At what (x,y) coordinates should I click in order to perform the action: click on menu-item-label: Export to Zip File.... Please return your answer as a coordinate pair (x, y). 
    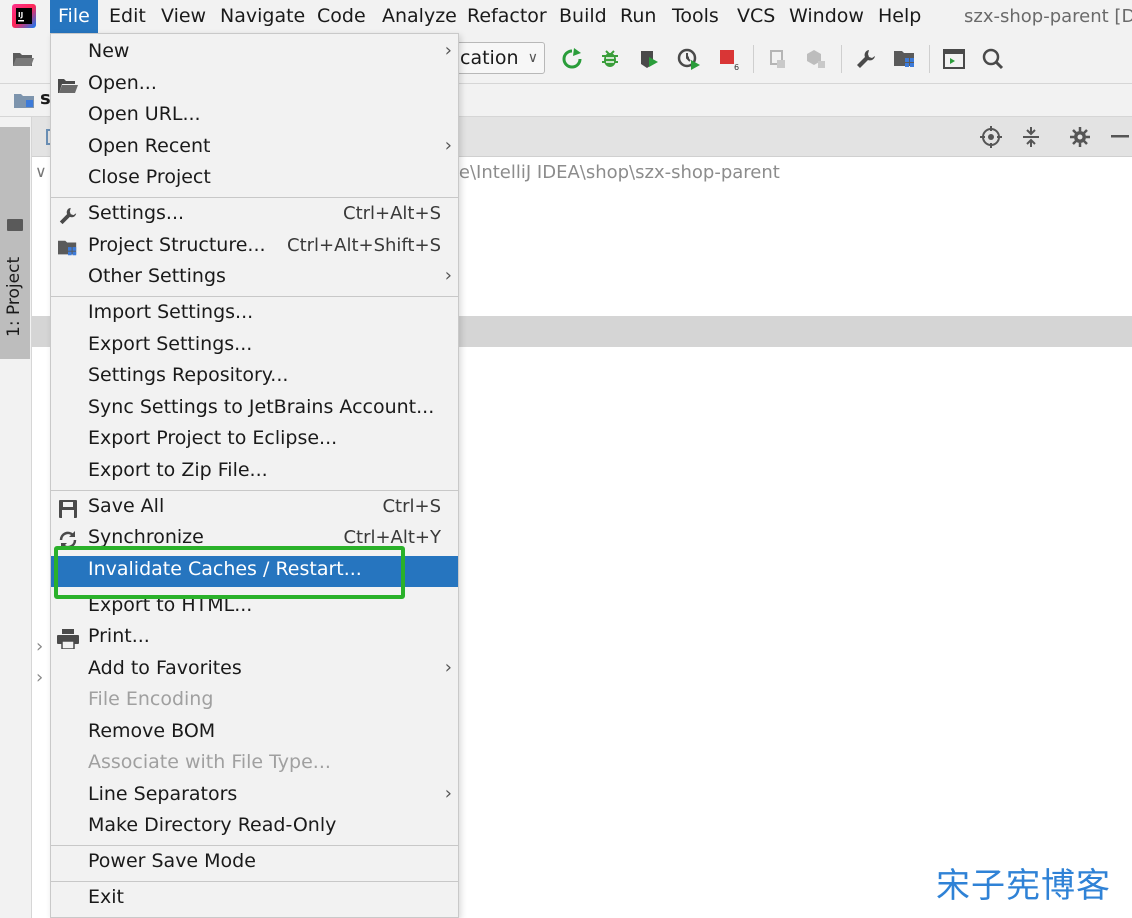
    Looking at the image, I should click on (178, 470).